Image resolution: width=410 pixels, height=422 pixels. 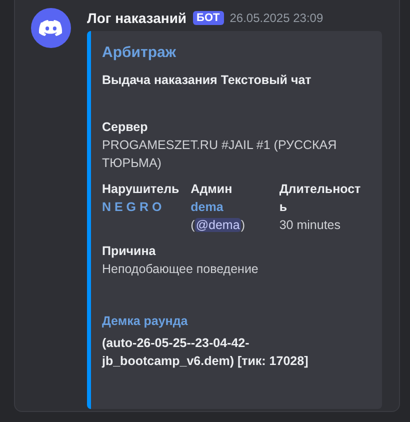 I want to click on field-value: Неподобающее поведение, so click(x=181, y=269).